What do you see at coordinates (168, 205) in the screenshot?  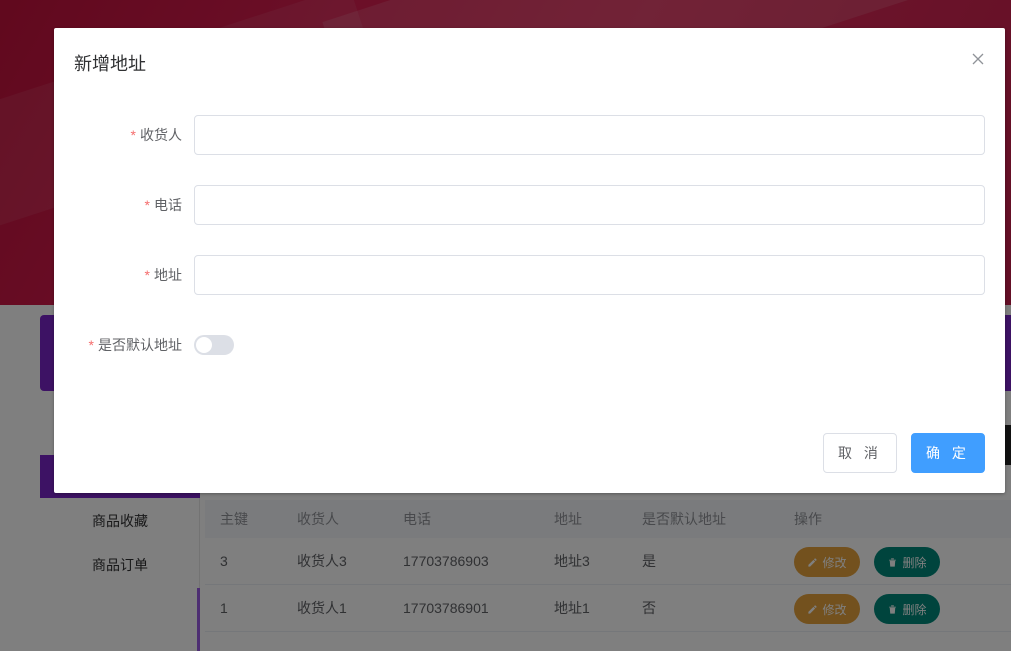 I see `phone-label-text: 电话` at bounding box center [168, 205].